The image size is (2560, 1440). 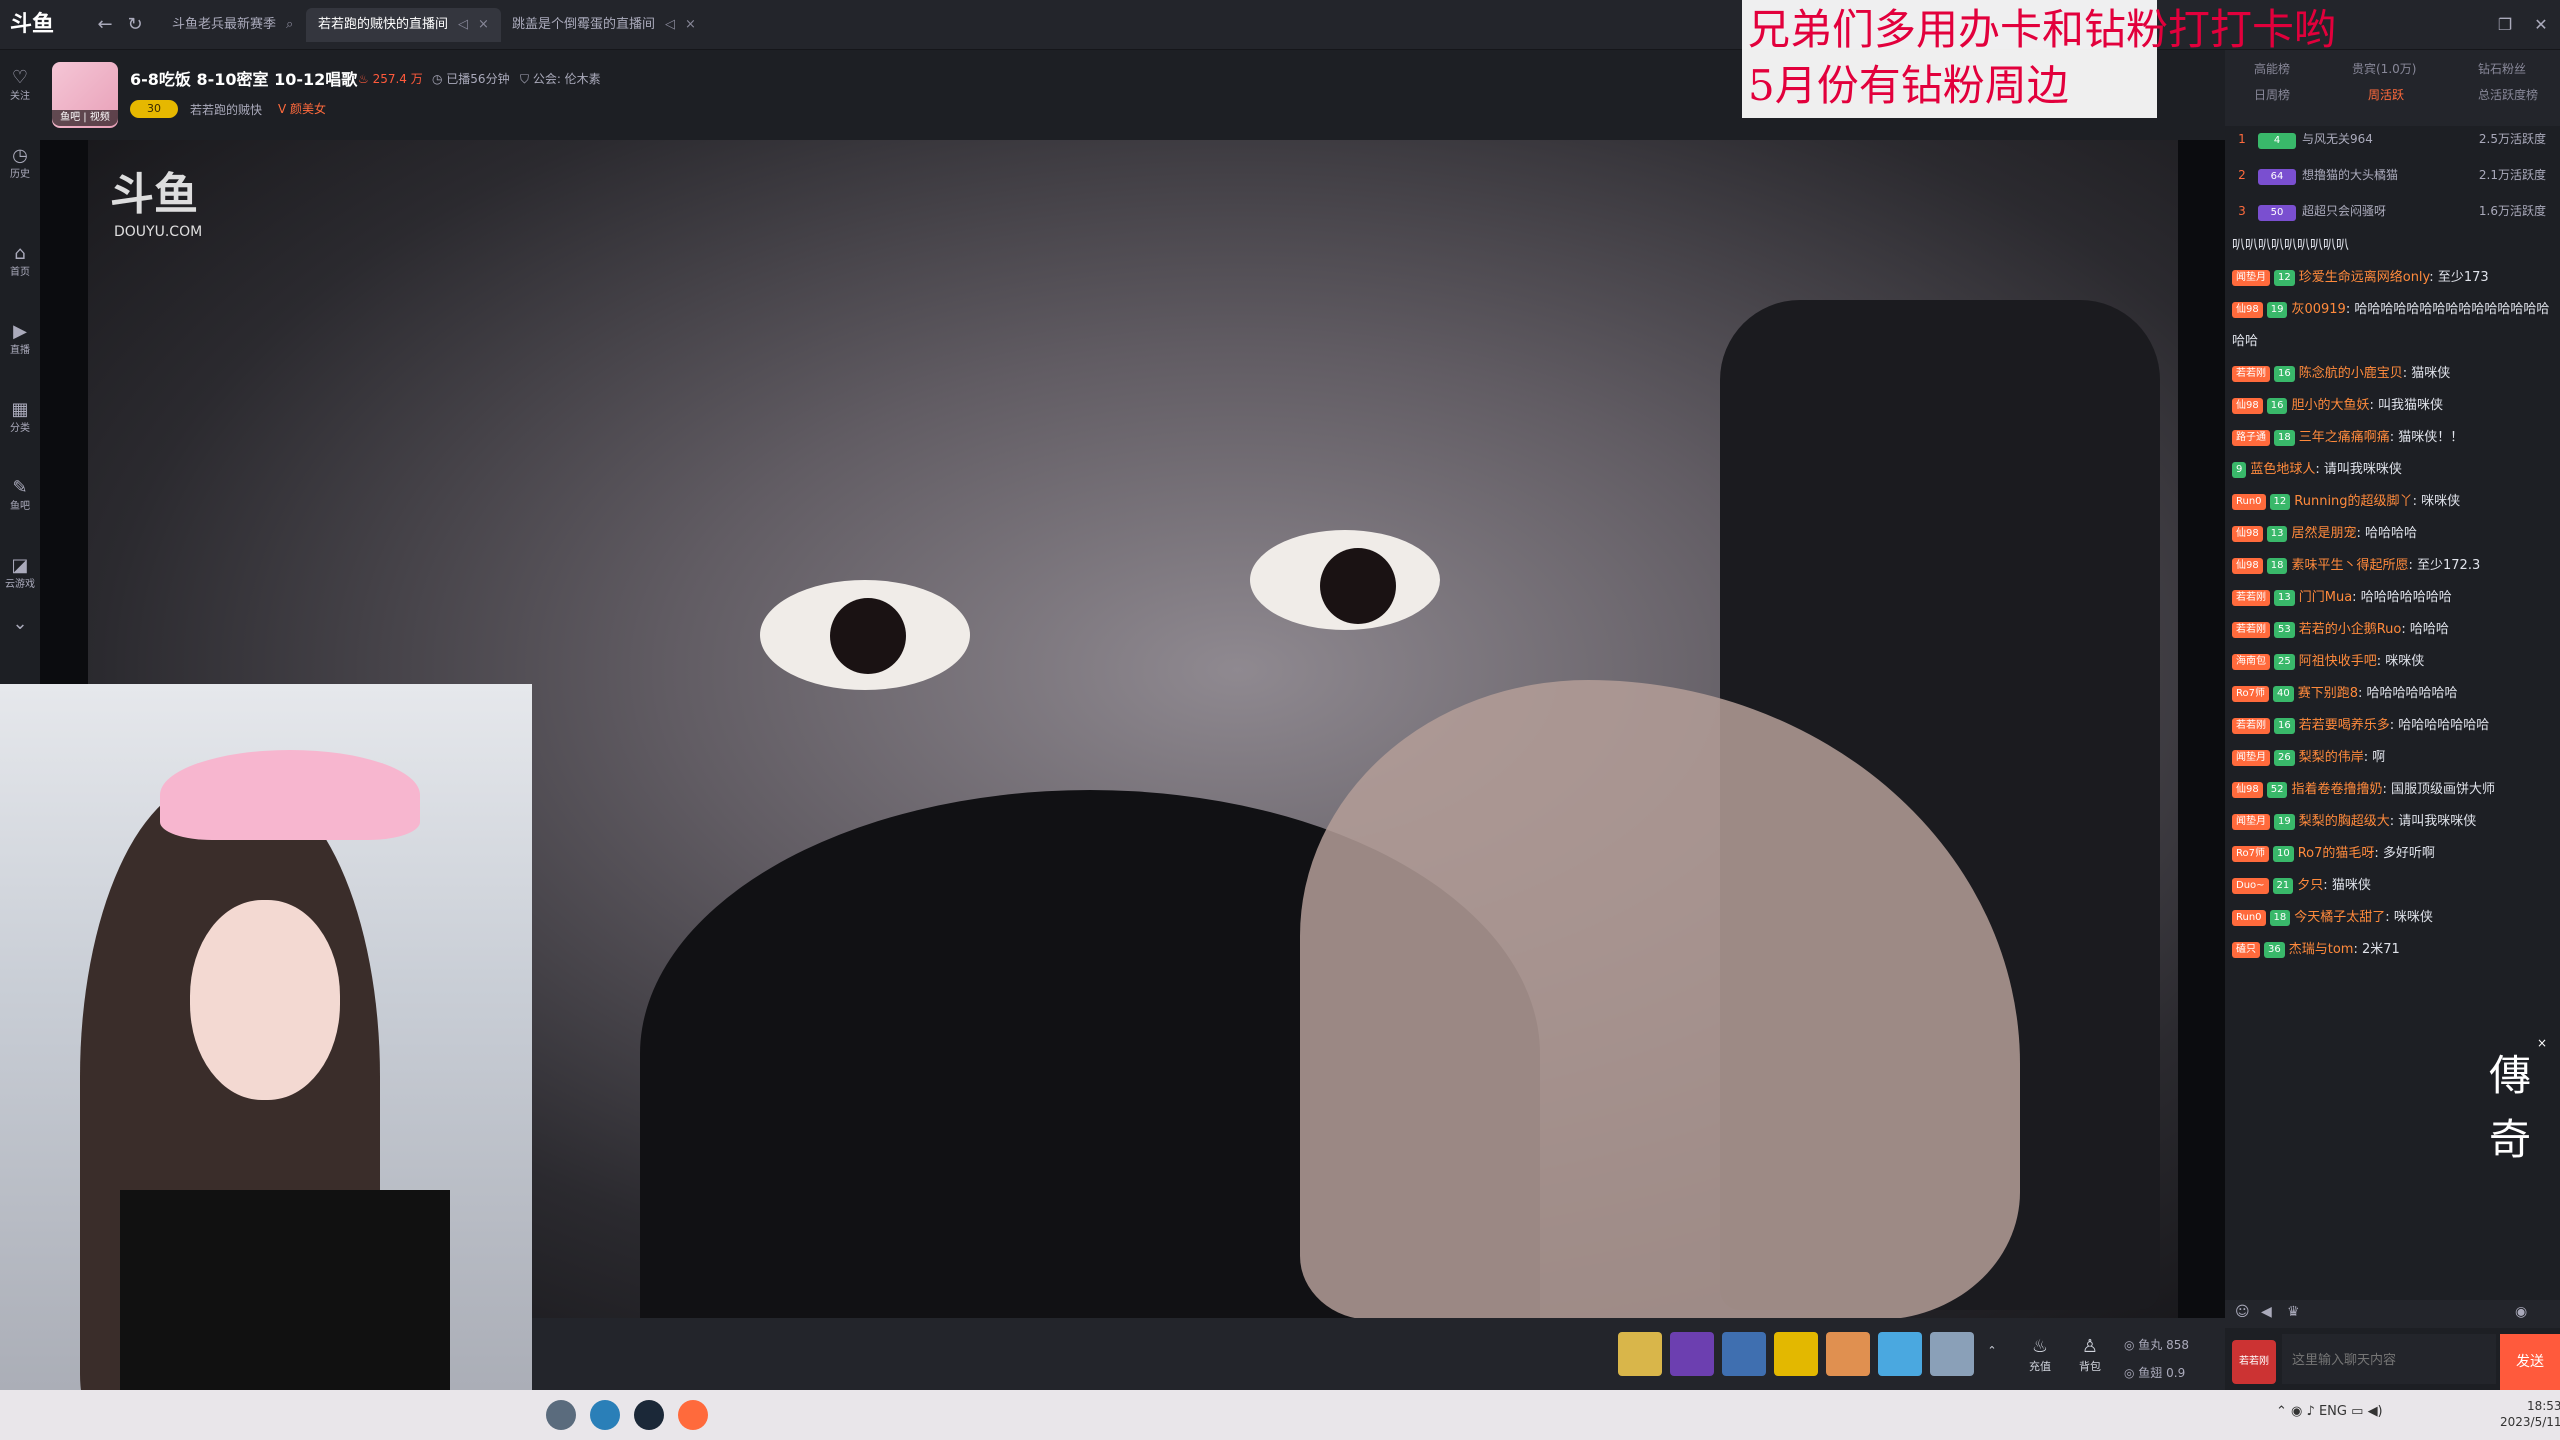 I want to click on avatar-tag: 鱼吧 | 视频, so click(x=85, y=118).